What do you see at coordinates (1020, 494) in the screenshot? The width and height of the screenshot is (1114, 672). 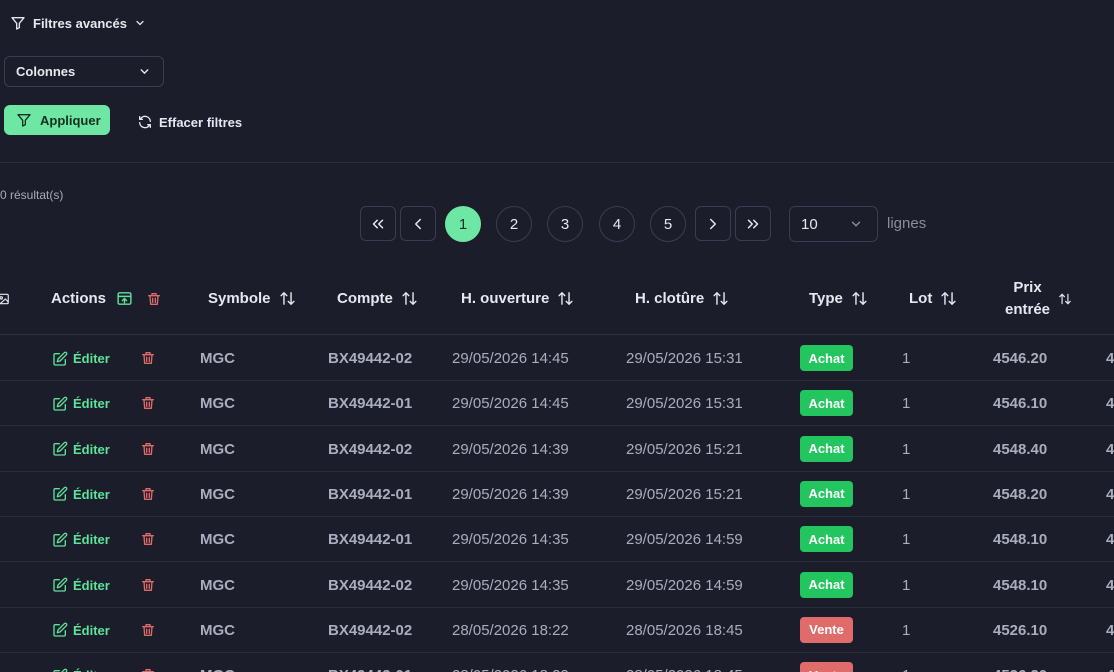 I see `entry-price-cell: 4548.20` at bounding box center [1020, 494].